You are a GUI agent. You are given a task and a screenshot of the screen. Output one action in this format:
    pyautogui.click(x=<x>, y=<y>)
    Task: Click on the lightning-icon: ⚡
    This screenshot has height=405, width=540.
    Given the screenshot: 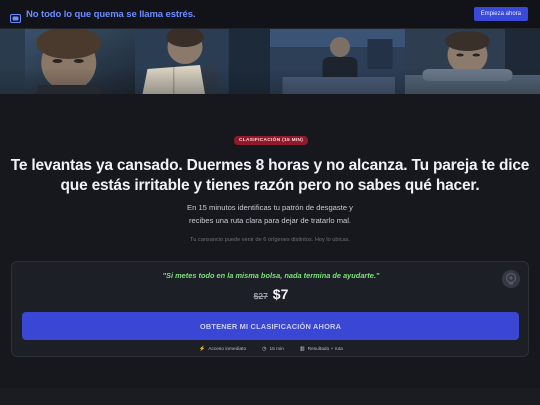 What is the action you would take?
    pyautogui.click(x=202, y=349)
    